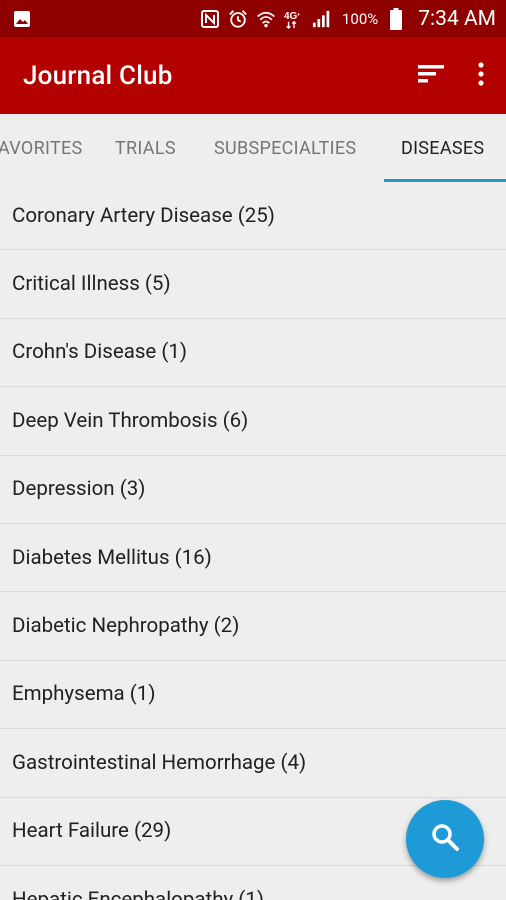 The image size is (506, 900). Describe the element at coordinates (360, 18) in the screenshot. I see `battery-percent: 100%` at that location.